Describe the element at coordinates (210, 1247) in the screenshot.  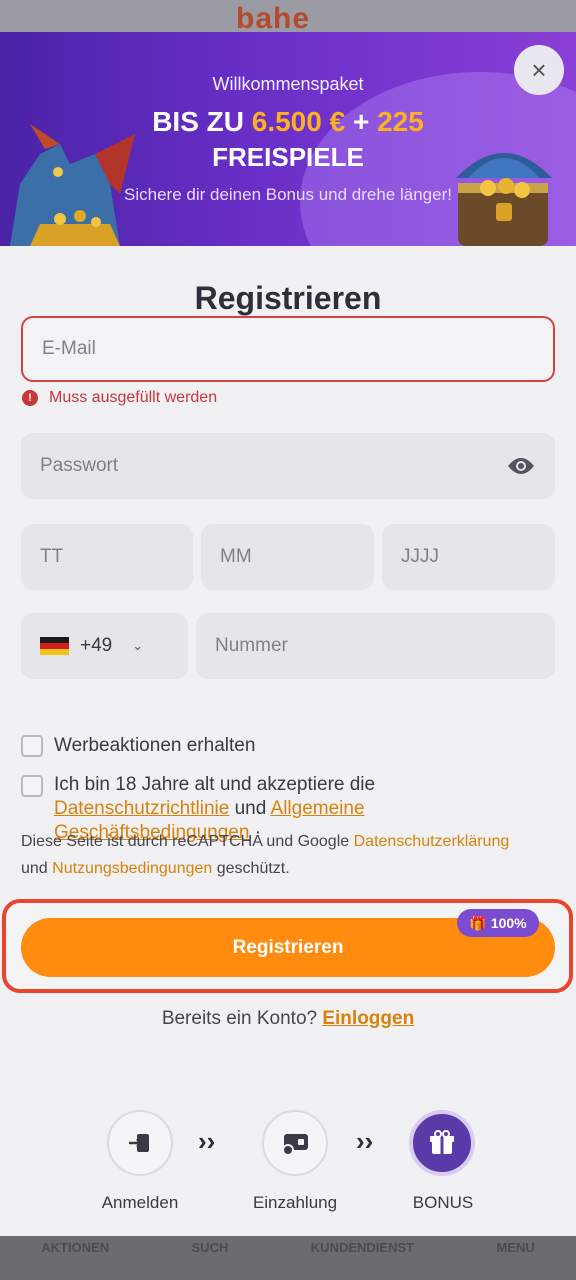
I see `nav-such: SUCH` at that location.